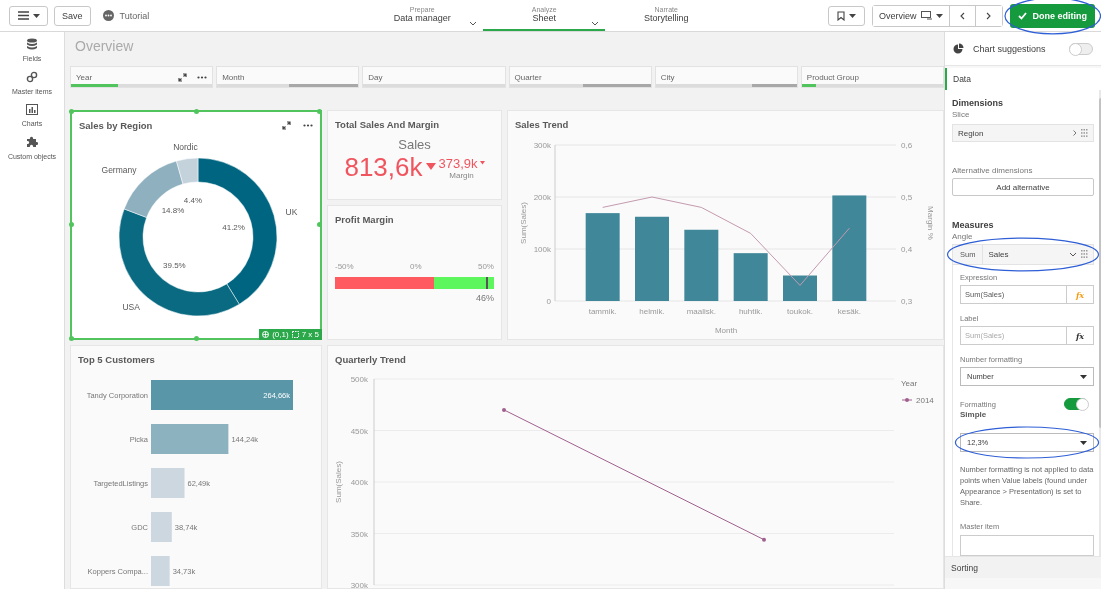  I want to click on axis-tick-label: maalisk., so click(701, 311).